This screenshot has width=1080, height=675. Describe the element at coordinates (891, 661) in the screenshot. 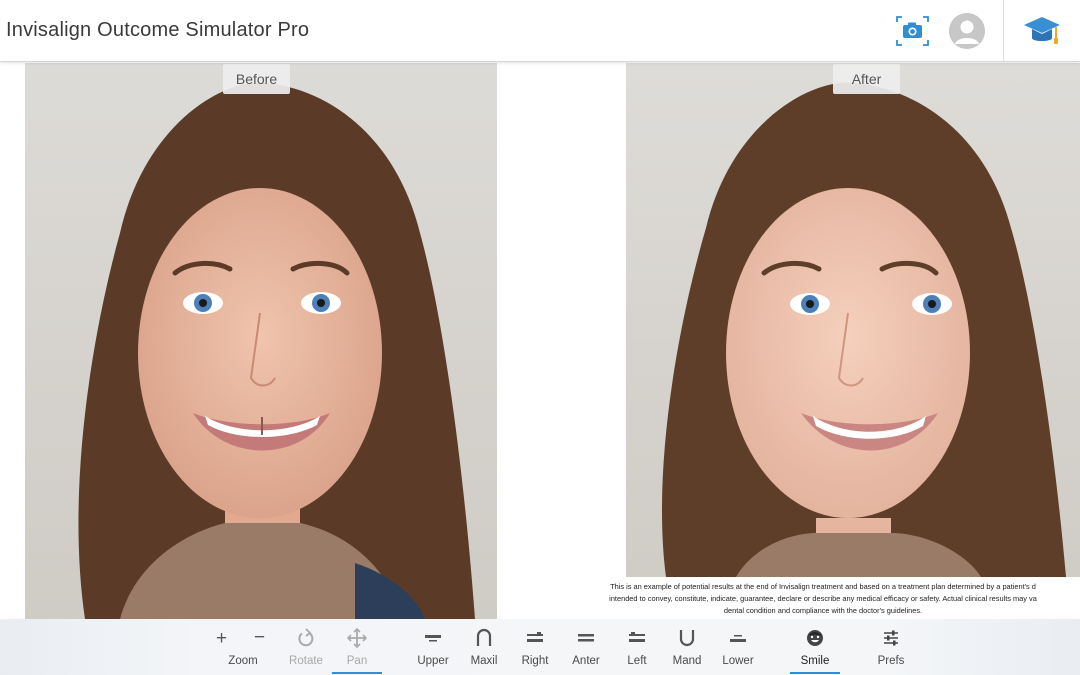

I see `prefs-label: Prefs` at that location.